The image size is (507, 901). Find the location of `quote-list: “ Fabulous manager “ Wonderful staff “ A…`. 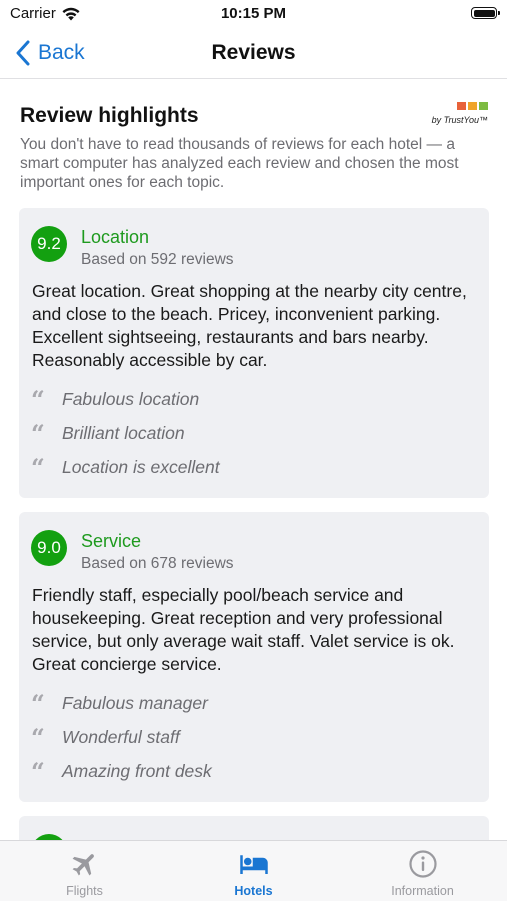

quote-list: “ Fabulous manager “ Wonderful staff “ A… is located at coordinates (251, 743).